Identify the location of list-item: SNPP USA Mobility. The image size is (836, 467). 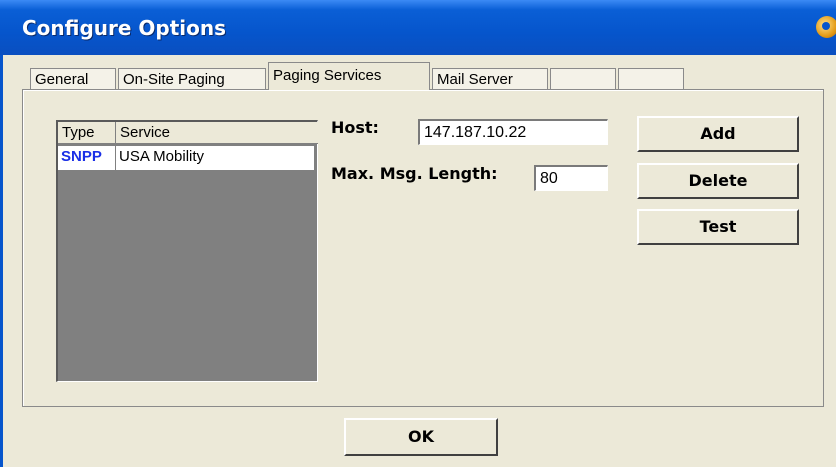
(186, 158).